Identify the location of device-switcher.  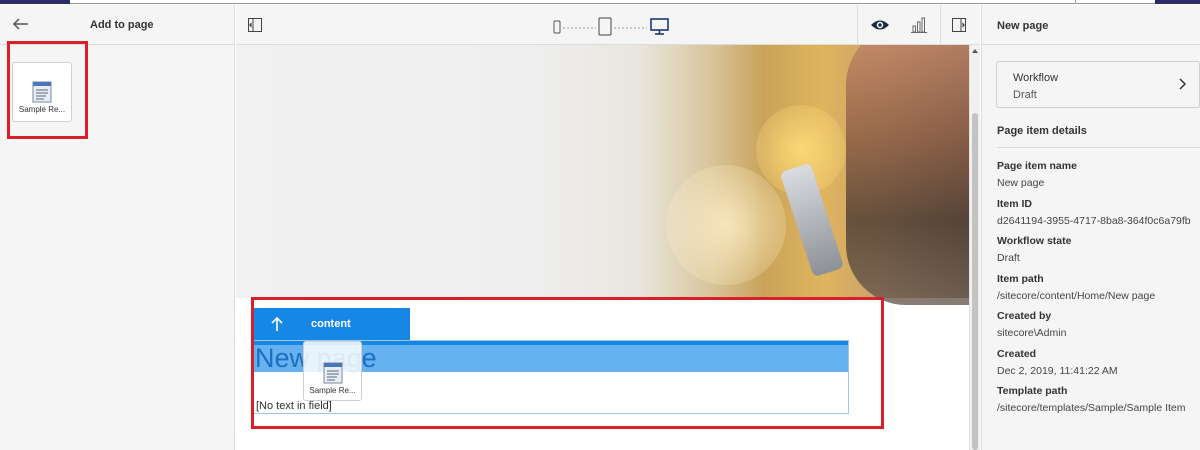
(616, 26).